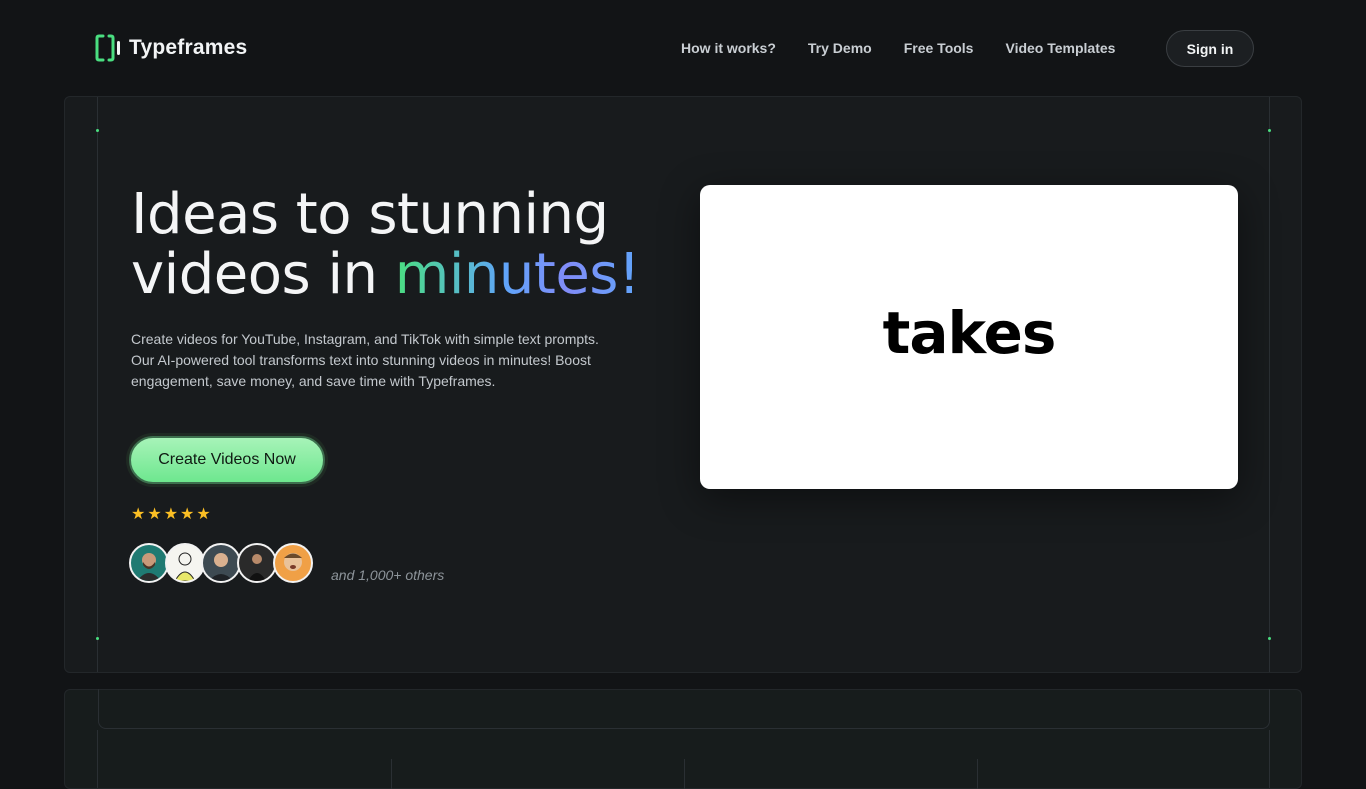 The image size is (1366, 789). What do you see at coordinates (517, 274) in the screenshot?
I see `headline-highlight: minutes!` at bounding box center [517, 274].